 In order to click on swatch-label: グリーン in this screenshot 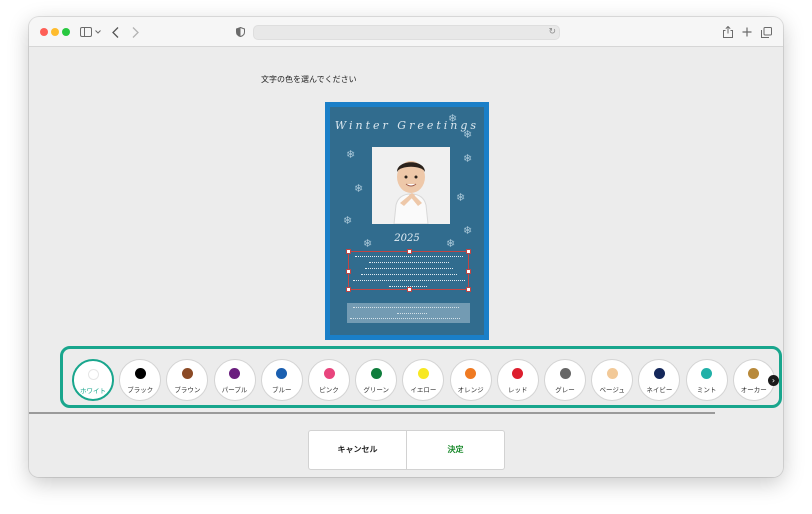, I will do `click(376, 390)`.